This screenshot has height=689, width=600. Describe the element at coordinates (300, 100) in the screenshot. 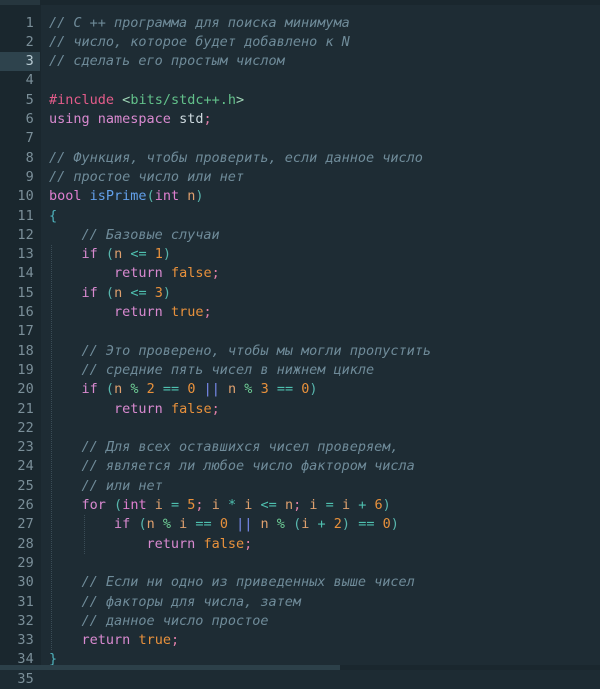

I see `code-line: 5 #include <bits/stdc++.h>` at that location.